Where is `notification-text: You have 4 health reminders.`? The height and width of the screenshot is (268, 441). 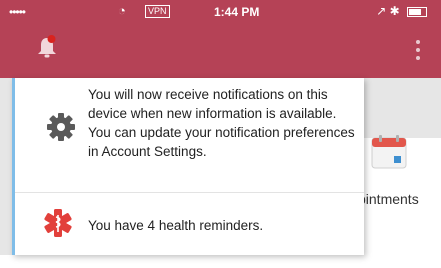 notification-text: You have 4 health reminders. is located at coordinates (176, 225).